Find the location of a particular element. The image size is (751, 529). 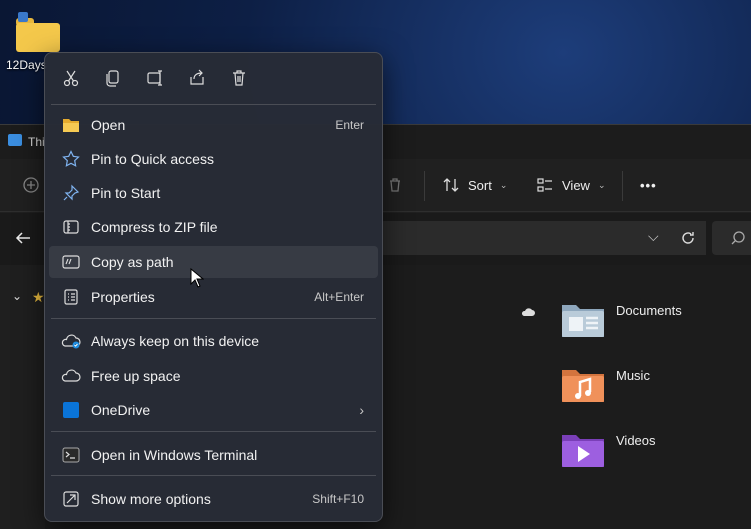

new-button is located at coordinates (31, 185).